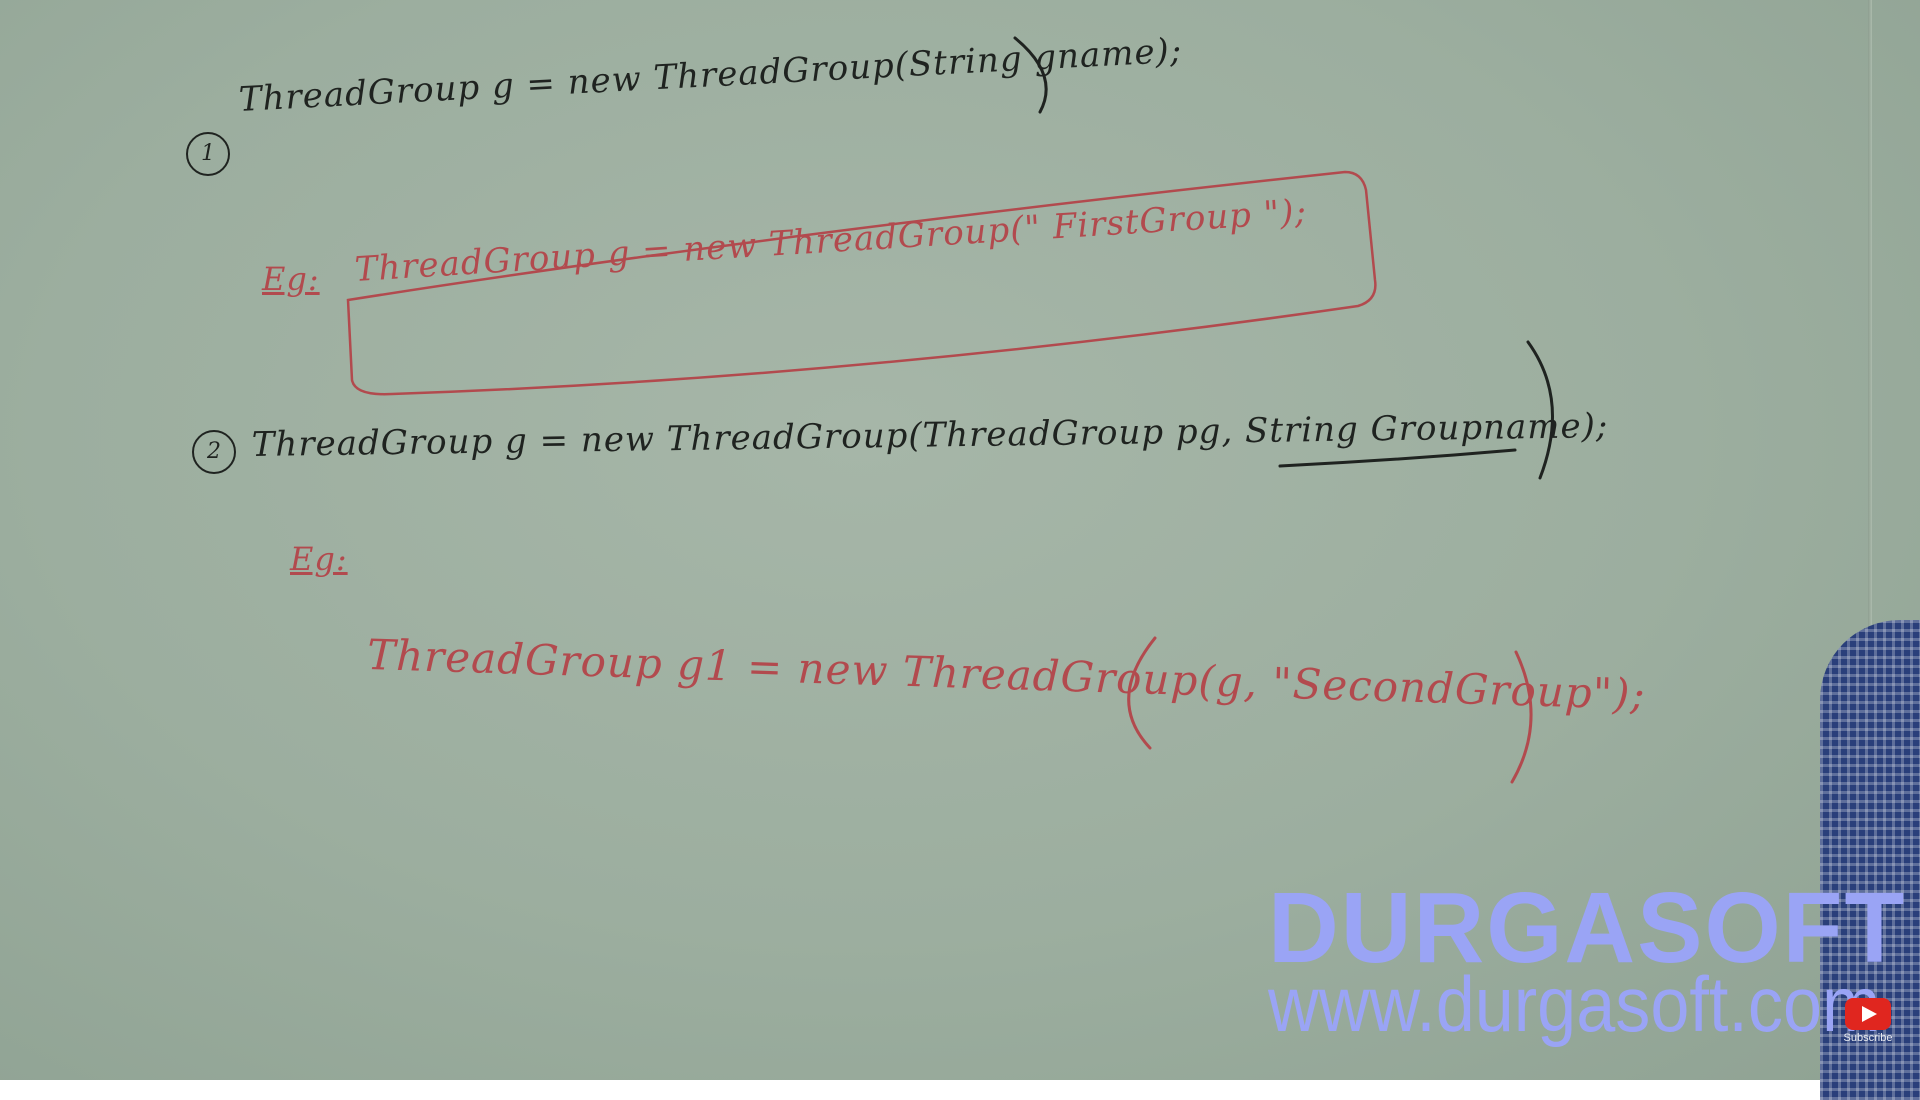 The image size is (1920, 1100). I want to click on subscribe-button: Subscribe, so click(1868, 1023).